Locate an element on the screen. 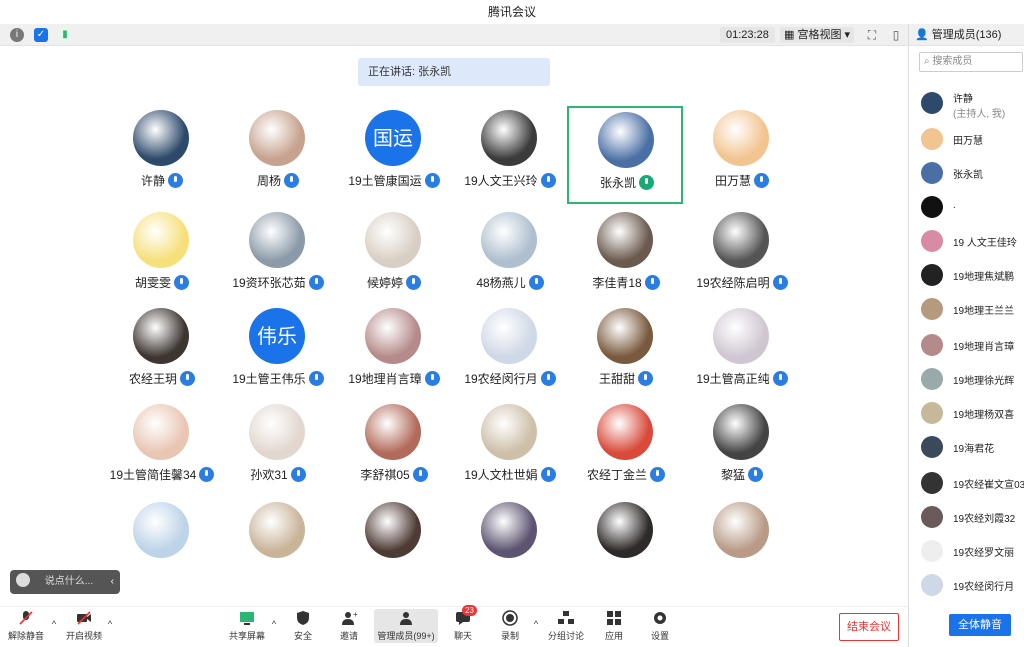 This screenshot has height=647, width=1024. settings-button: 设置 is located at coordinates (660, 625).